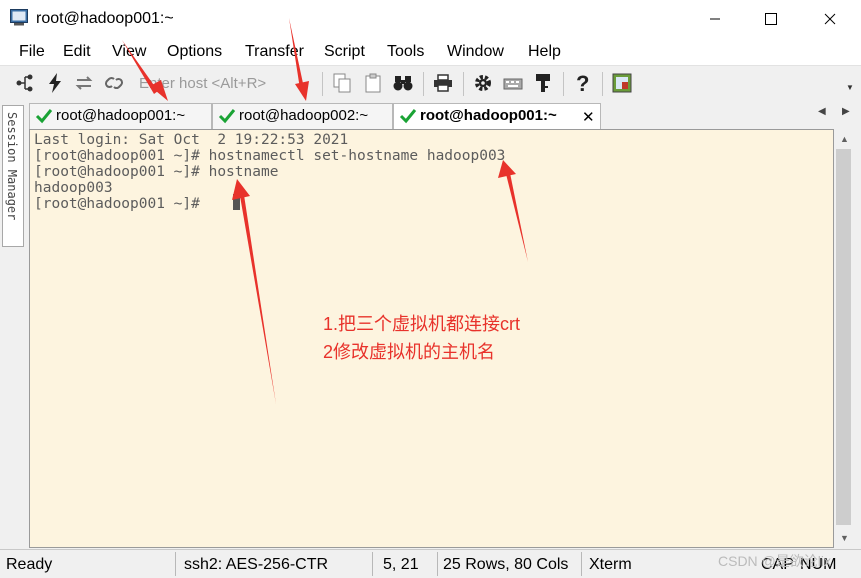 Image resolution: width=861 pixels, height=578 pixels. What do you see at coordinates (73, 188) in the screenshot?
I see `terminal-line: hadoop003` at bounding box center [73, 188].